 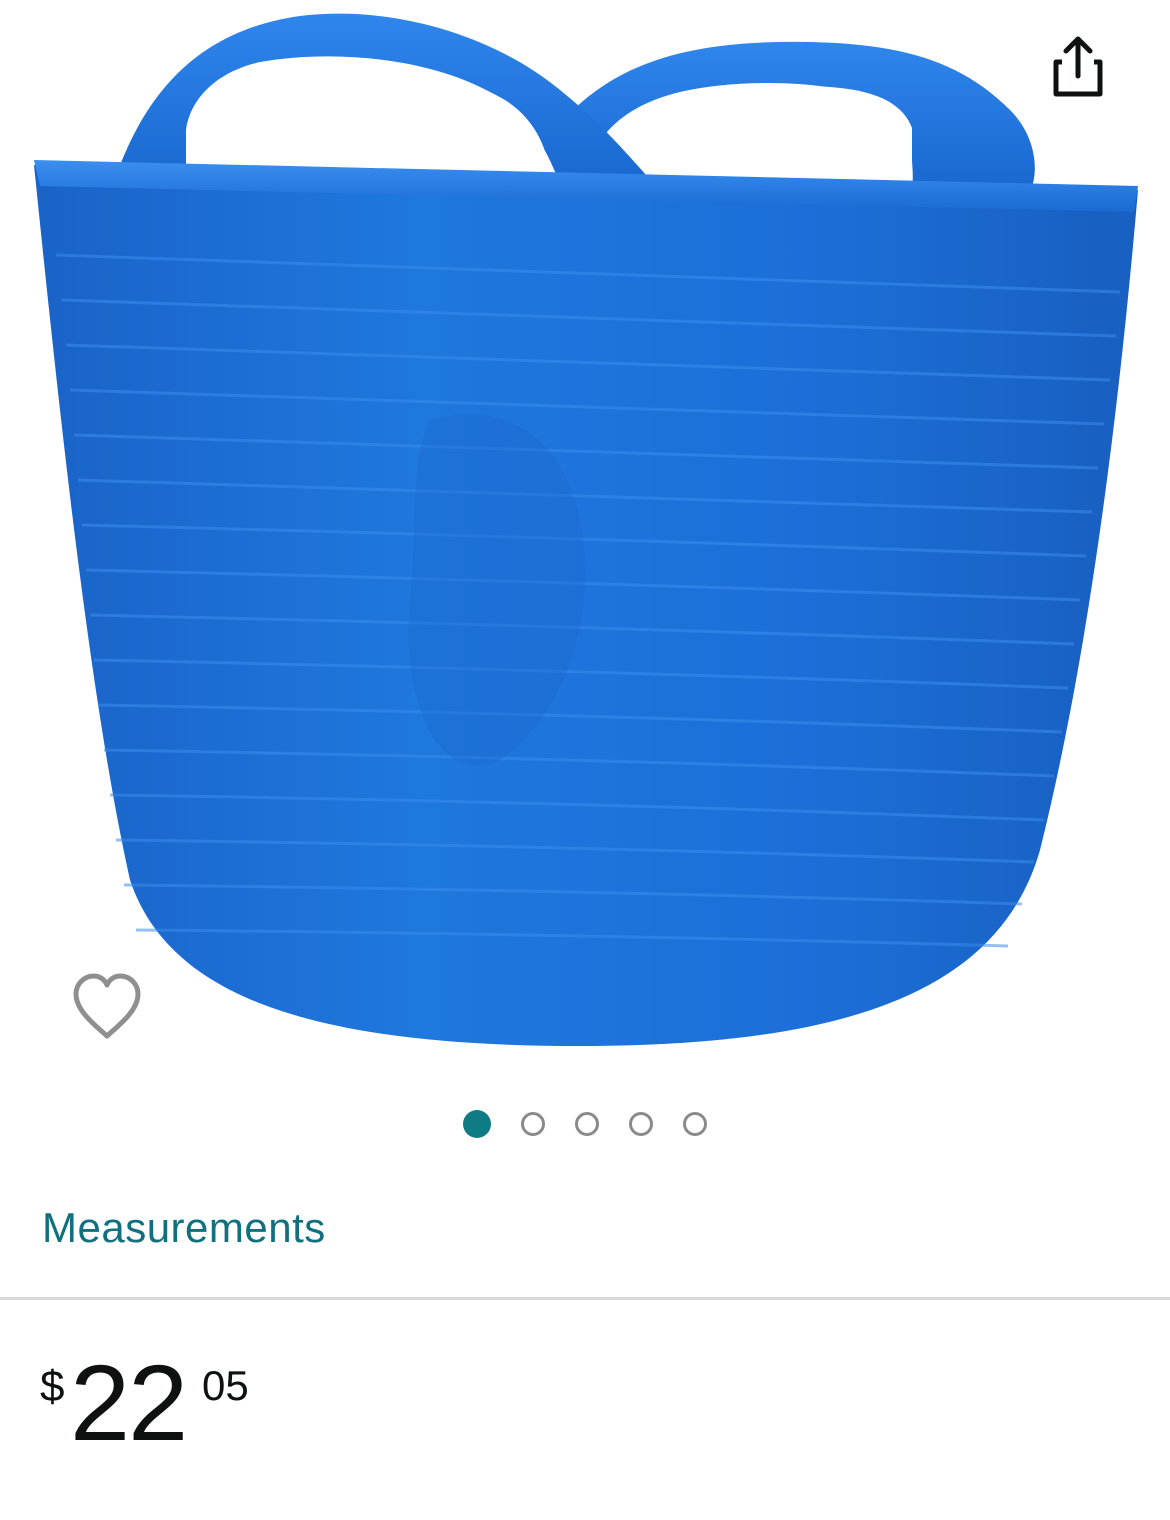 I want to click on price-currency-symbol: $, so click(x=52, y=1386).